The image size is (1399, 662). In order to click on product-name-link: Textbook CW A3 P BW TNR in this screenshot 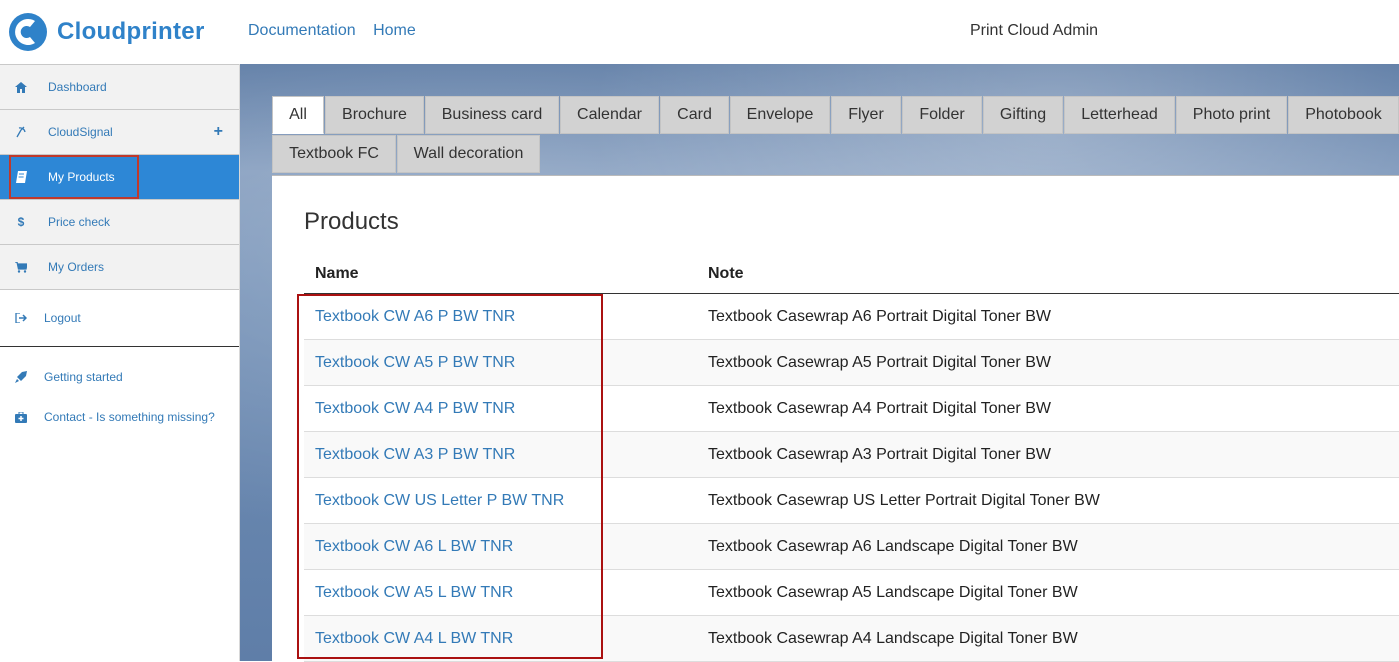, I will do `click(415, 455)`.